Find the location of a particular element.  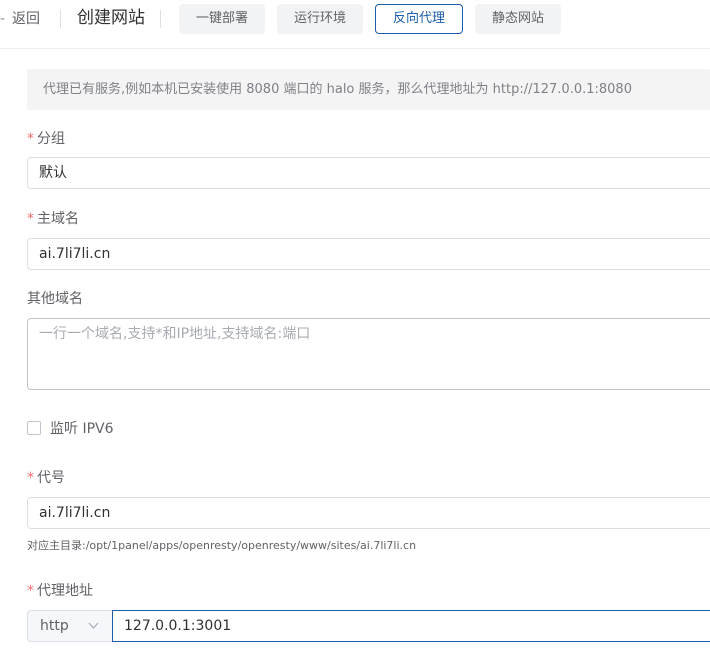

tab-reverse-proxy: 反向代理 is located at coordinates (419, 19).